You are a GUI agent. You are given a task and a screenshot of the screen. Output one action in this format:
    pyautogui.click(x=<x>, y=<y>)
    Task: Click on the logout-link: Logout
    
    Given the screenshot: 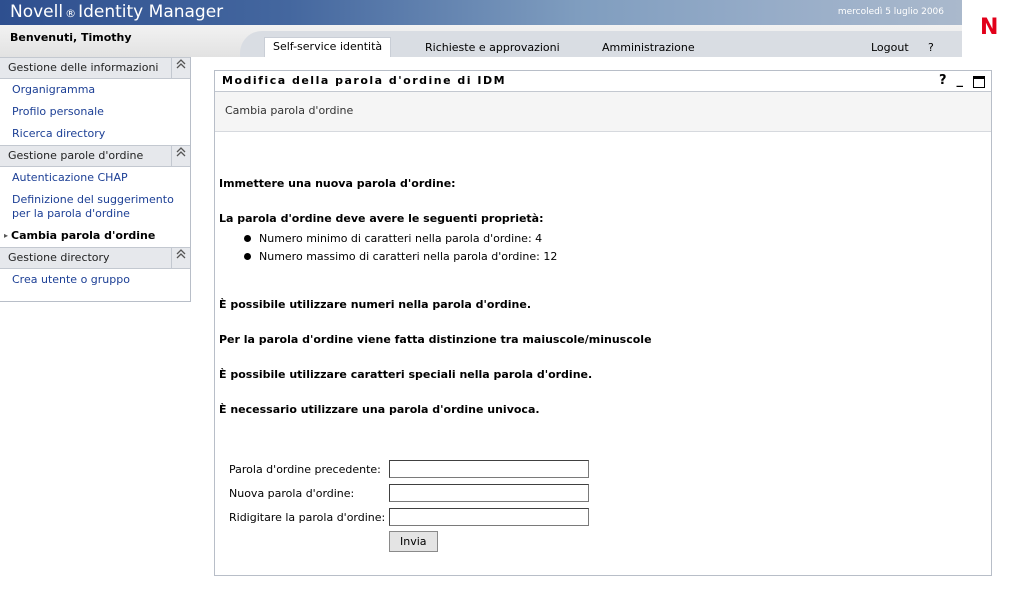 What is the action you would take?
    pyautogui.click(x=890, y=47)
    